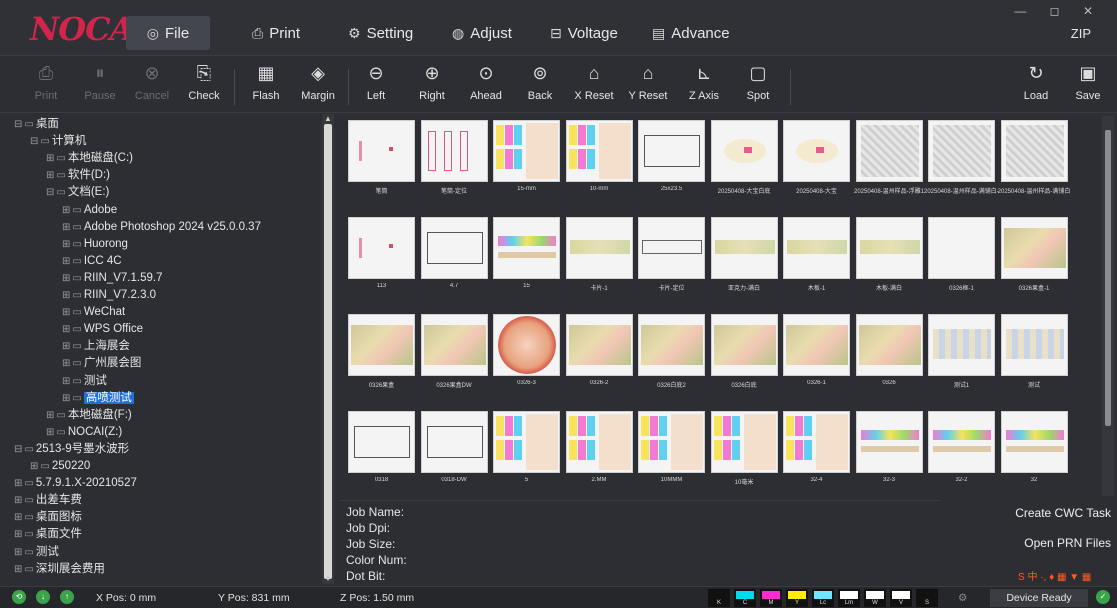 The width and height of the screenshot is (1117, 608). What do you see at coordinates (526, 452) in the screenshot?
I see `file-thumbnail: 5` at bounding box center [526, 452].